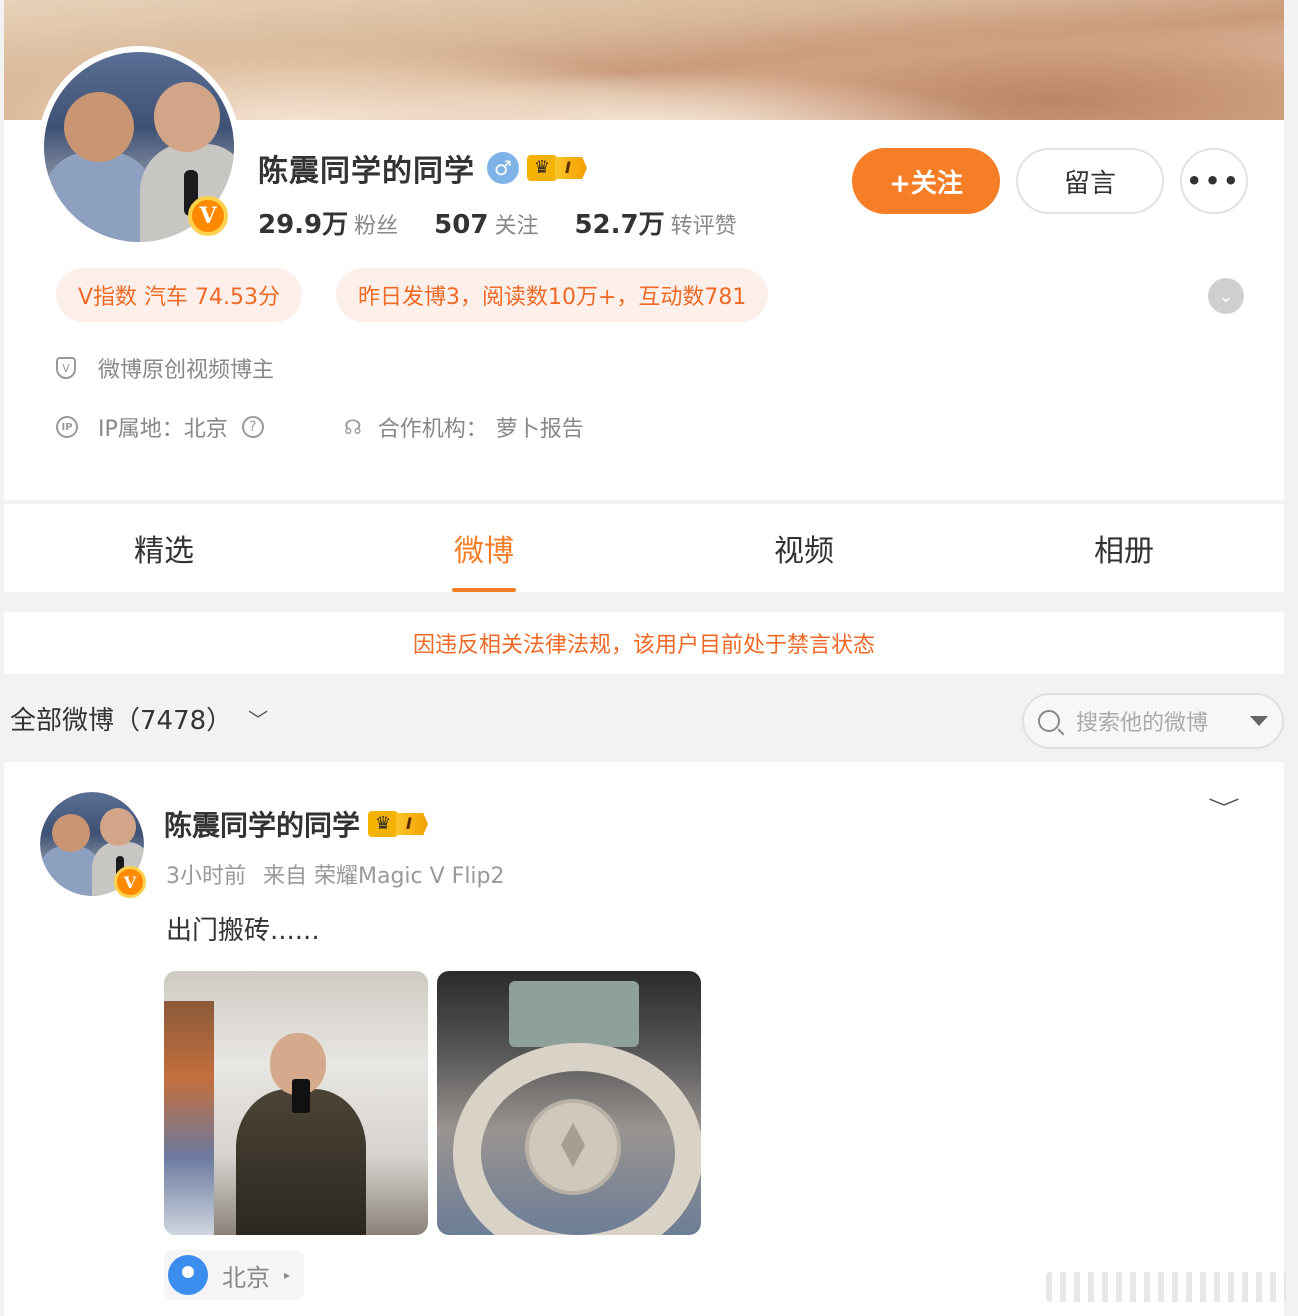 This screenshot has height=1316, width=1298. I want to click on reposts-comments-likes-stat: 52.7万 转评赞, so click(655, 225).